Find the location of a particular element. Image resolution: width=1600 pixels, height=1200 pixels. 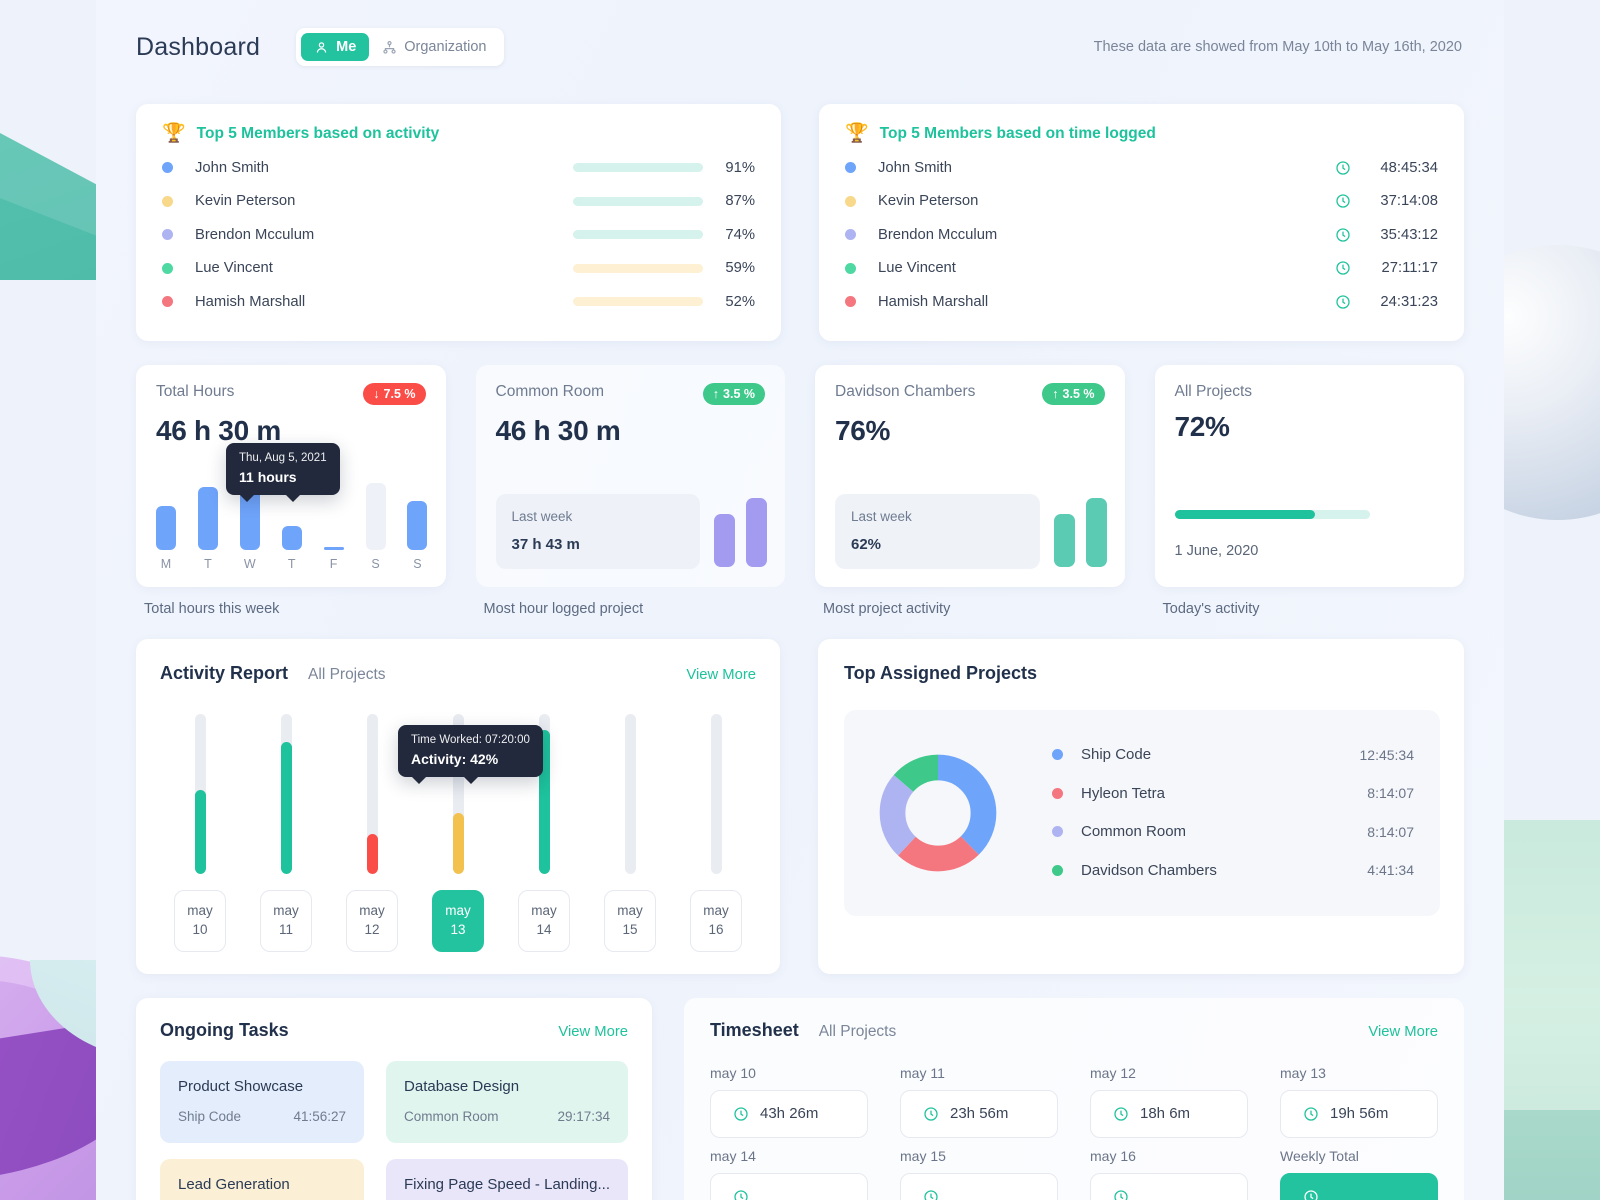

time-logged-value: 37:14:08 is located at coordinates (1409, 201).